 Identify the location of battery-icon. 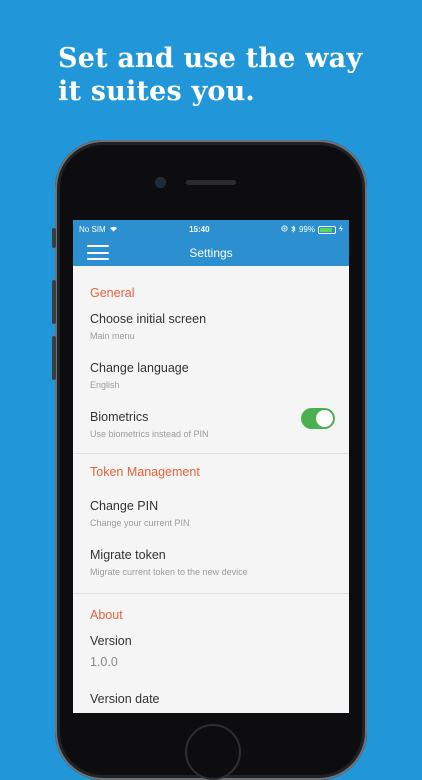
(327, 229).